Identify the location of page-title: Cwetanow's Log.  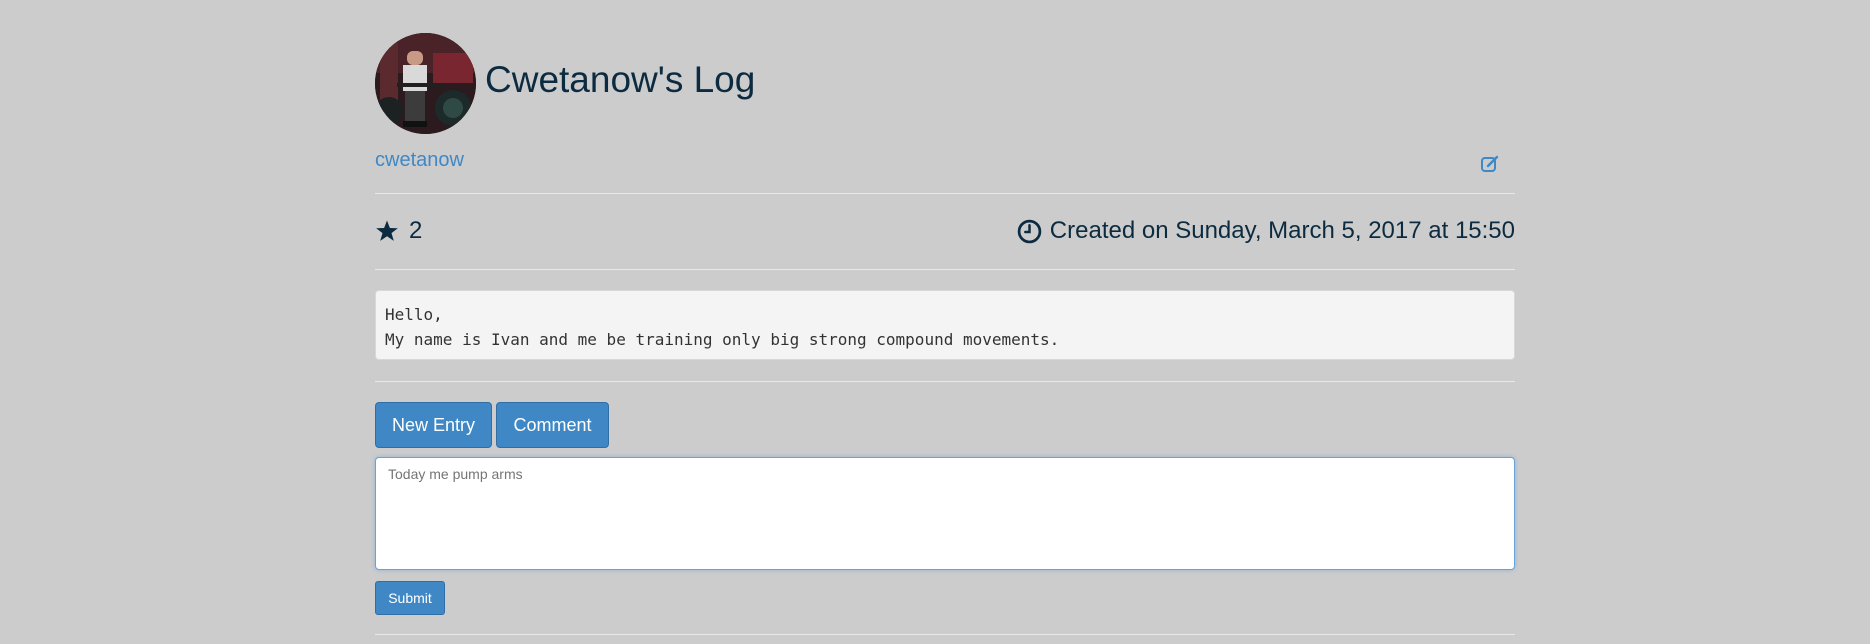
(620, 79).